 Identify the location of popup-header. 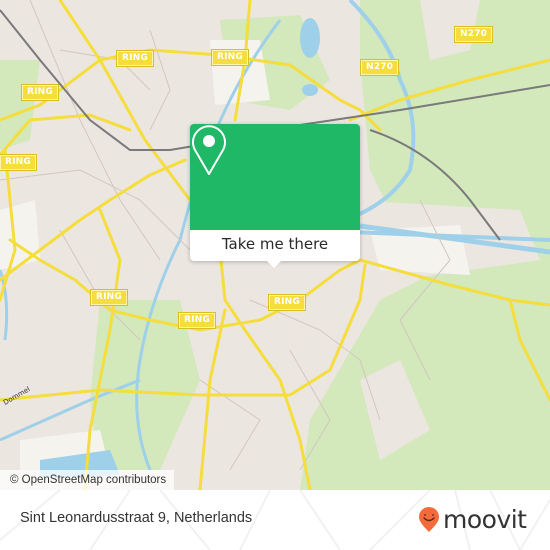
(275, 177).